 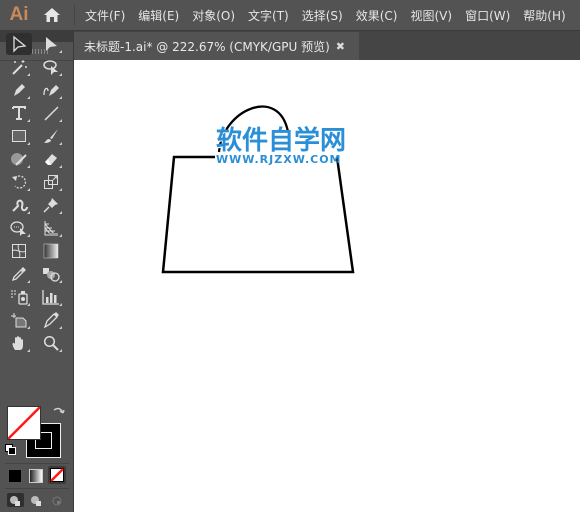 I want to click on document-tab-bar: 未标题-1.ai* @ 222.67% (CMYK/GPU 预览) ✖, so click(x=327, y=45).